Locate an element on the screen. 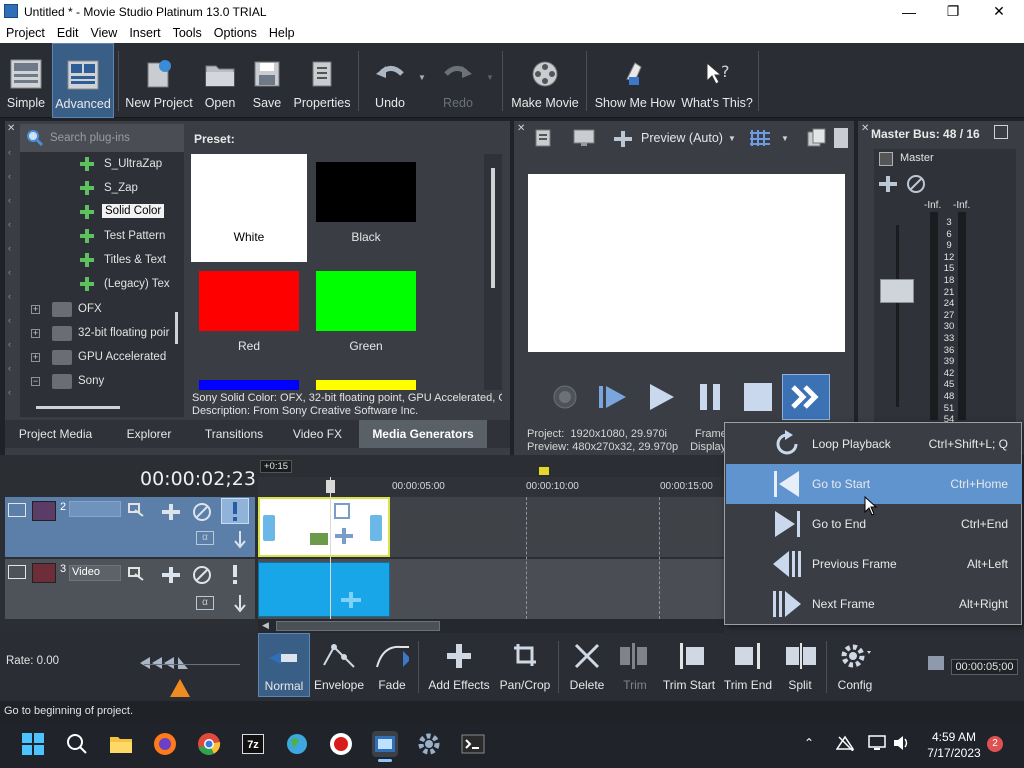 This screenshot has width=1024, height=768. undo-button: Undo is located at coordinates (390, 80).